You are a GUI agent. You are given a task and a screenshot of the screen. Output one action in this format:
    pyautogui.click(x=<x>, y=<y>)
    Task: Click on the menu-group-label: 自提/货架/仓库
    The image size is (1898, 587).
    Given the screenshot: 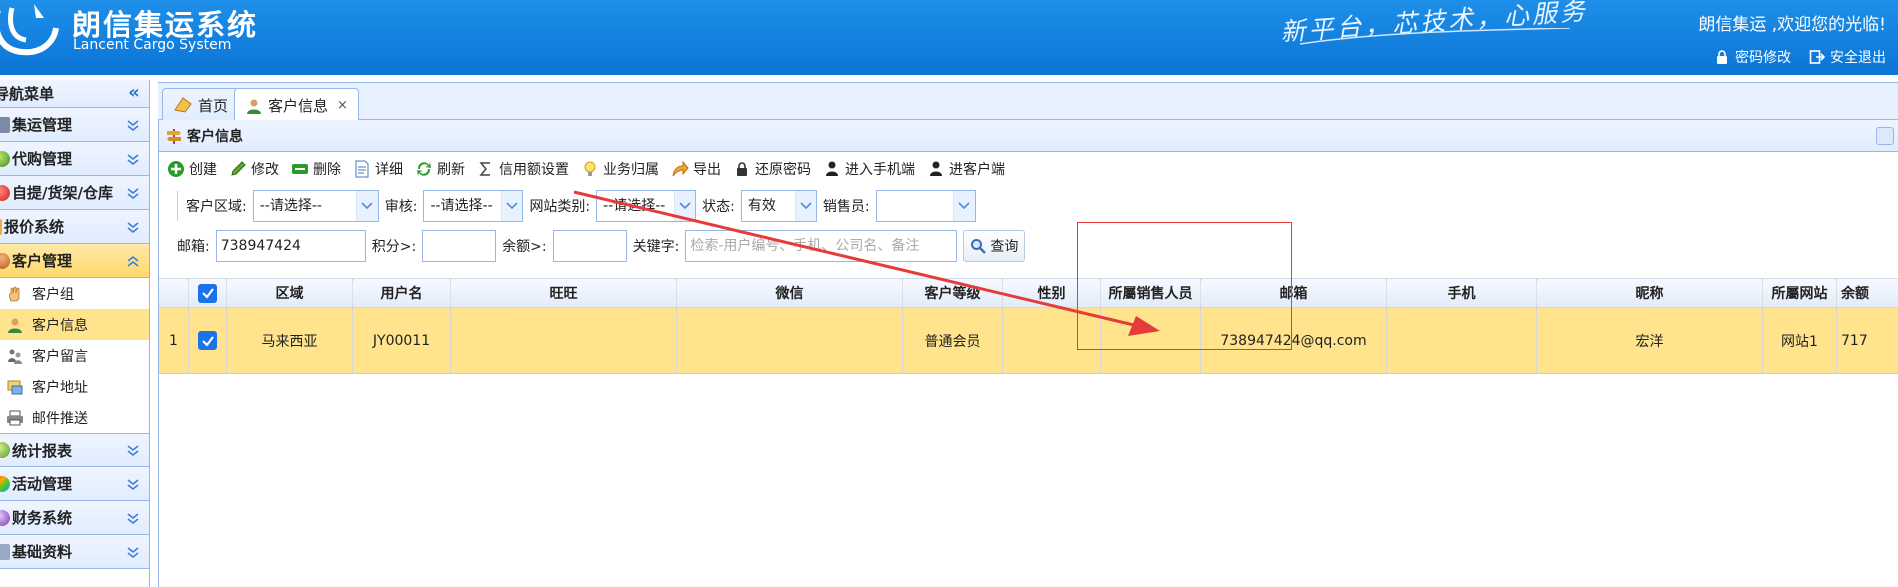 What is the action you would take?
    pyautogui.click(x=62, y=193)
    